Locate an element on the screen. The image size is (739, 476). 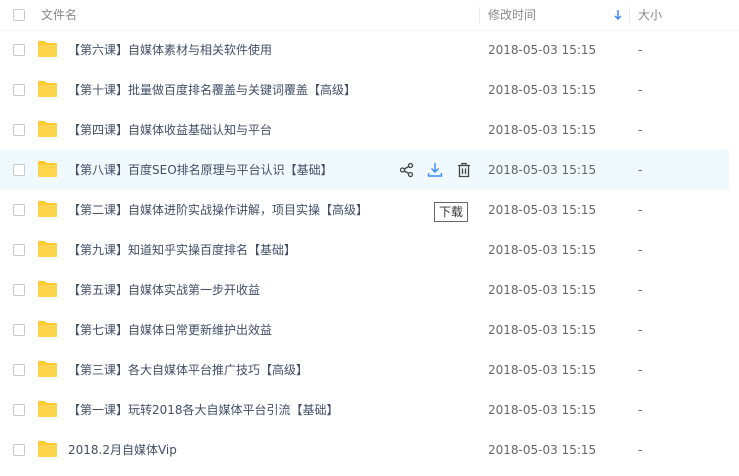
file-name: 【第七课】自媒体日常更新维护出效益 is located at coordinates (170, 330).